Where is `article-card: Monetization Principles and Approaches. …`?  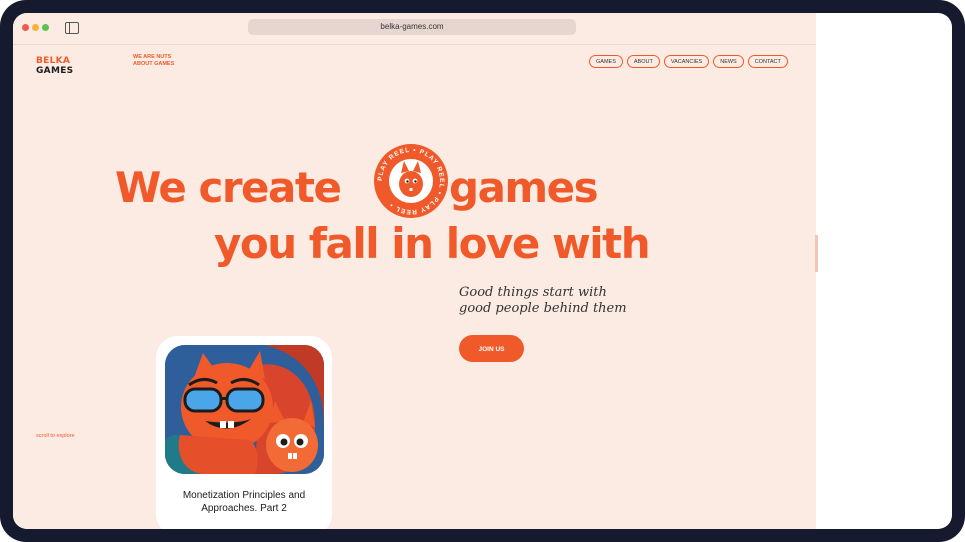 article-card: Monetization Principles and Approaches. … is located at coordinates (244, 432).